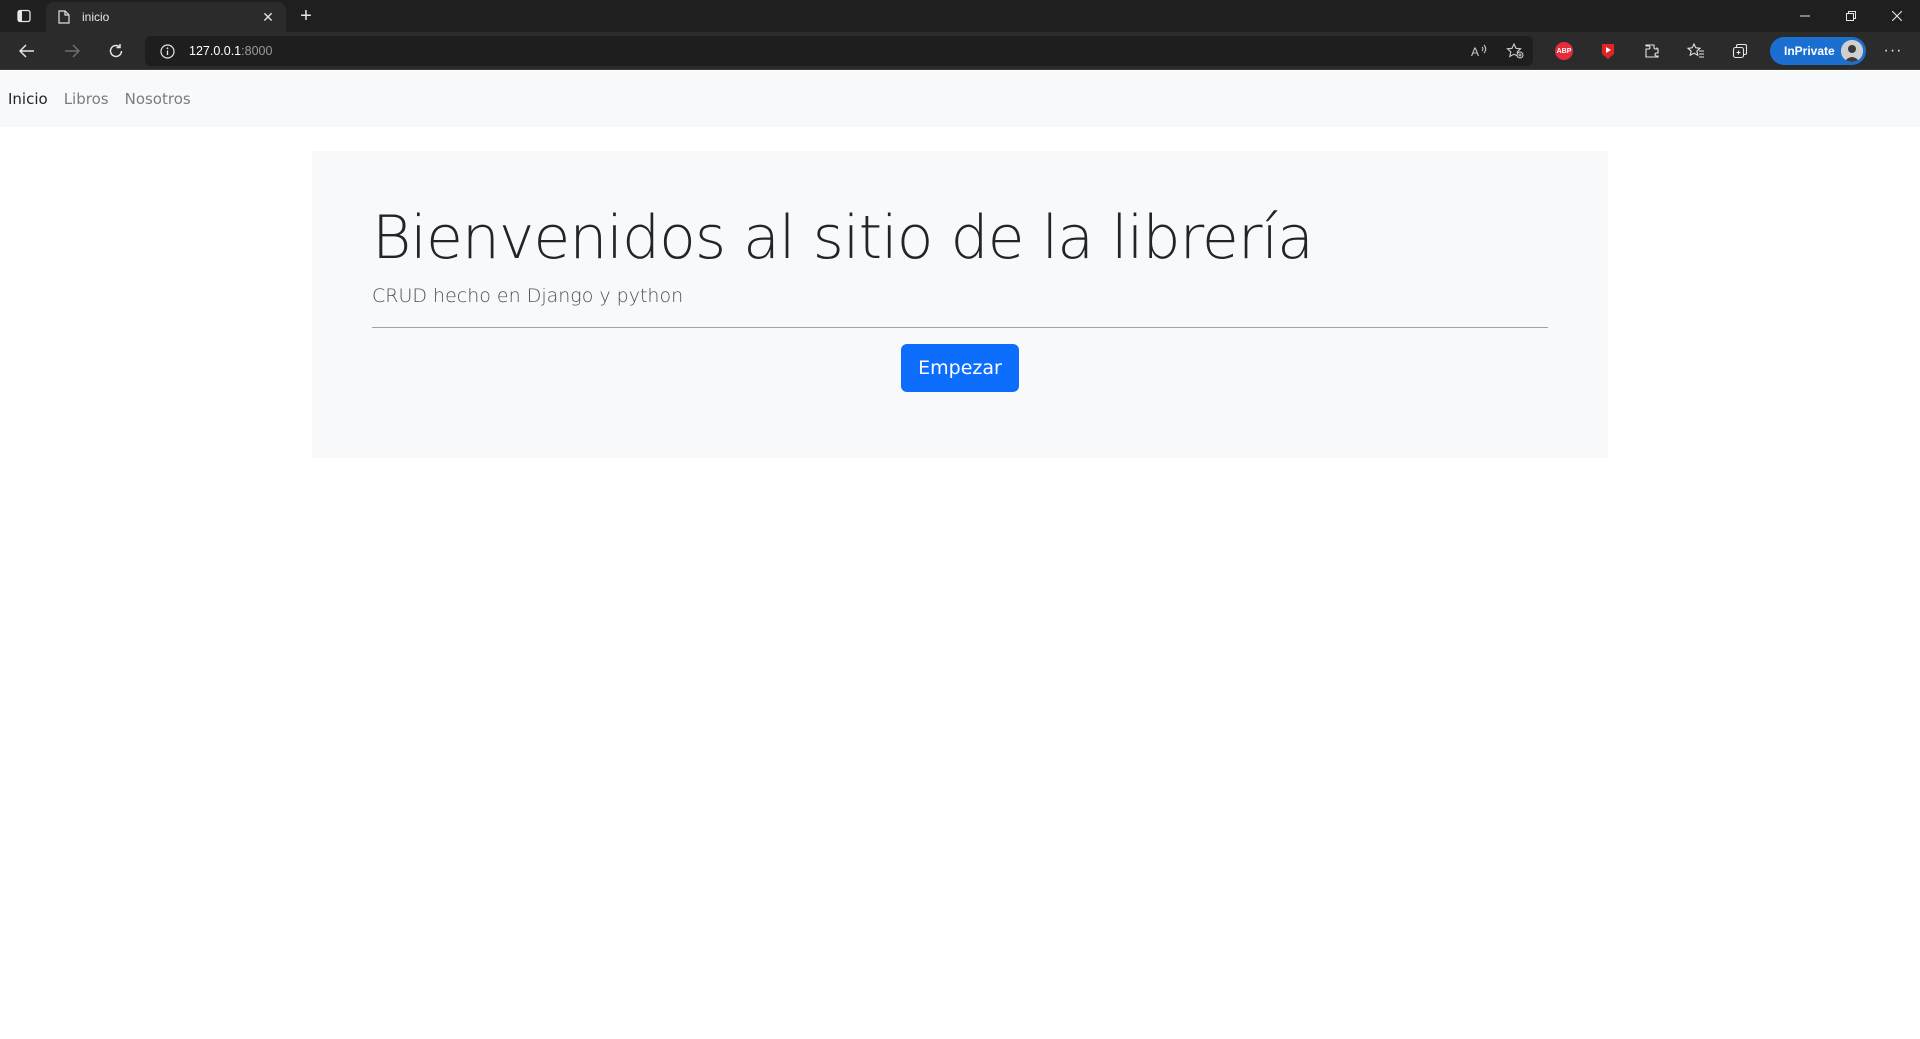 The height and width of the screenshot is (1039, 1920). What do you see at coordinates (27, 51) in the screenshot?
I see `back-icon` at bounding box center [27, 51].